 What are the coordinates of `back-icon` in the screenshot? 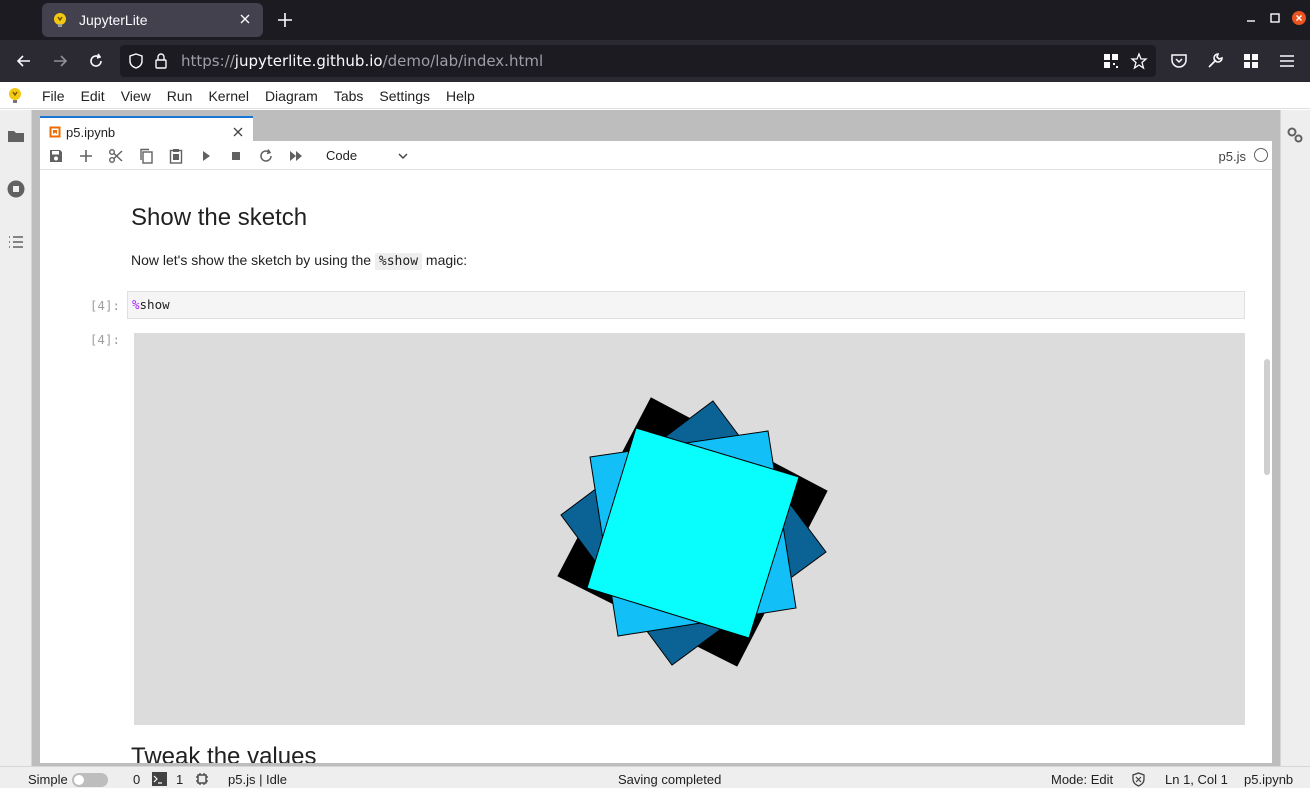 It's located at (24, 61).